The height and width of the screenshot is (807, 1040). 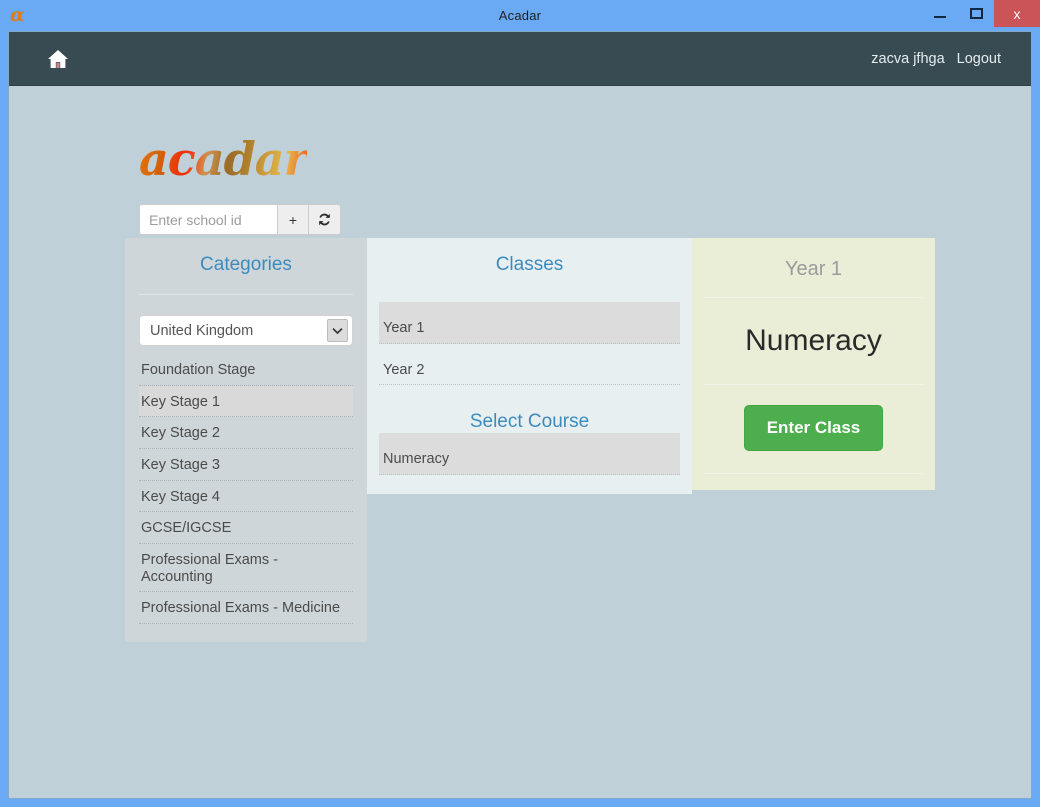 I want to click on refresh-icon, so click(x=324, y=219).